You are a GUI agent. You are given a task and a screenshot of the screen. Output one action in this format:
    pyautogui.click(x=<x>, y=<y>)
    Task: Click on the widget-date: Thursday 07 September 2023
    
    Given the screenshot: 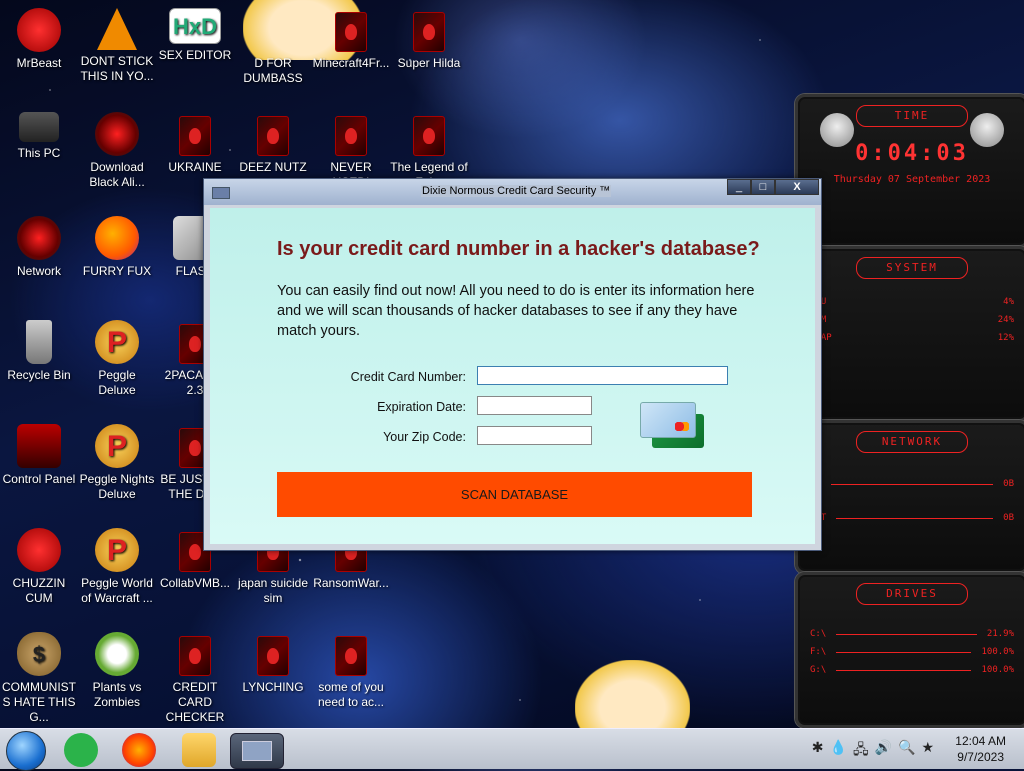 What is the action you would take?
    pyautogui.click(x=912, y=179)
    